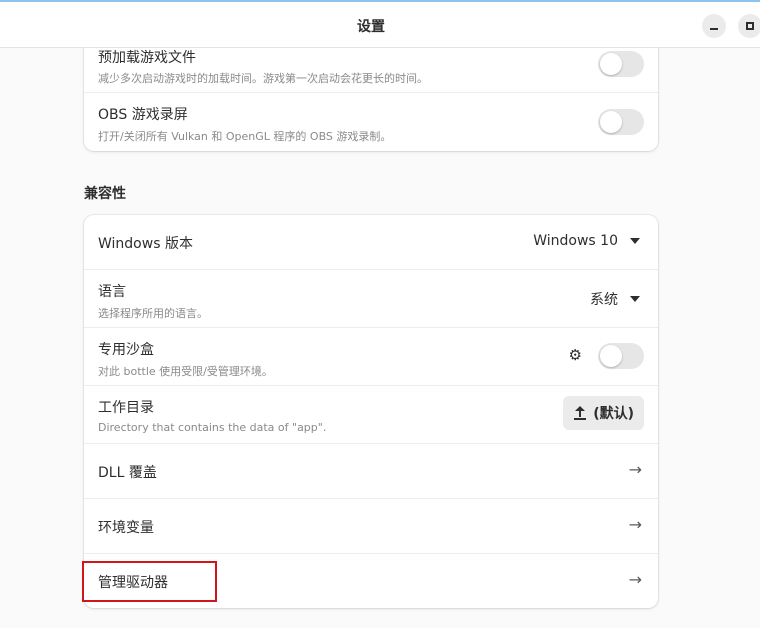 The width and height of the screenshot is (760, 628). I want to click on dll-overrides-title: DLL 覆盖, so click(127, 473).